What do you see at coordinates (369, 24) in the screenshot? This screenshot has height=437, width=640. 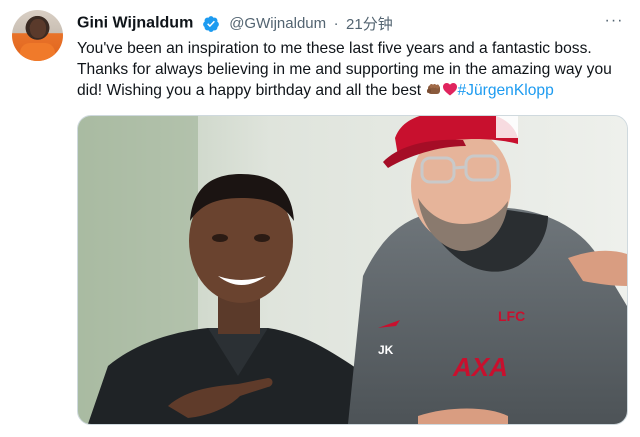 I see `tweet-timestamp: 21分钟` at bounding box center [369, 24].